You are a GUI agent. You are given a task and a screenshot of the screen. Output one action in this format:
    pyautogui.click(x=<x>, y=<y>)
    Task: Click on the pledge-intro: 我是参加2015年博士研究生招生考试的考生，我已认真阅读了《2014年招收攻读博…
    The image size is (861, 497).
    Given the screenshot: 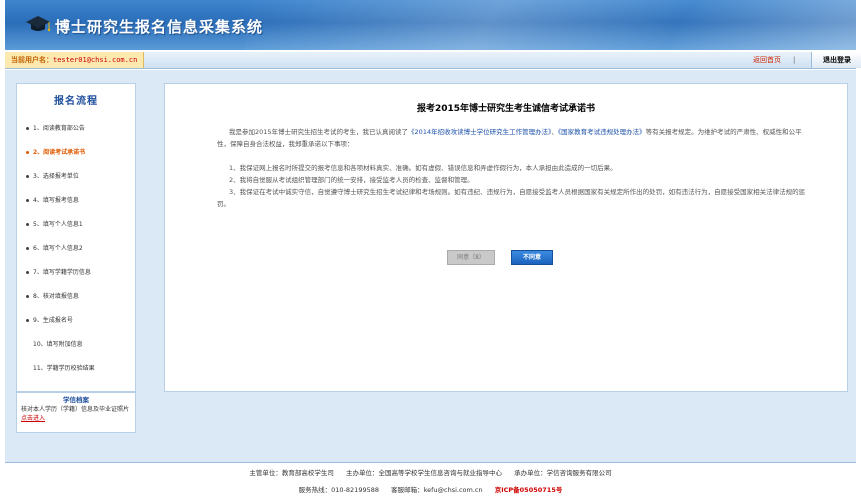 What is the action you would take?
    pyautogui.click(x=515, y=138)
    